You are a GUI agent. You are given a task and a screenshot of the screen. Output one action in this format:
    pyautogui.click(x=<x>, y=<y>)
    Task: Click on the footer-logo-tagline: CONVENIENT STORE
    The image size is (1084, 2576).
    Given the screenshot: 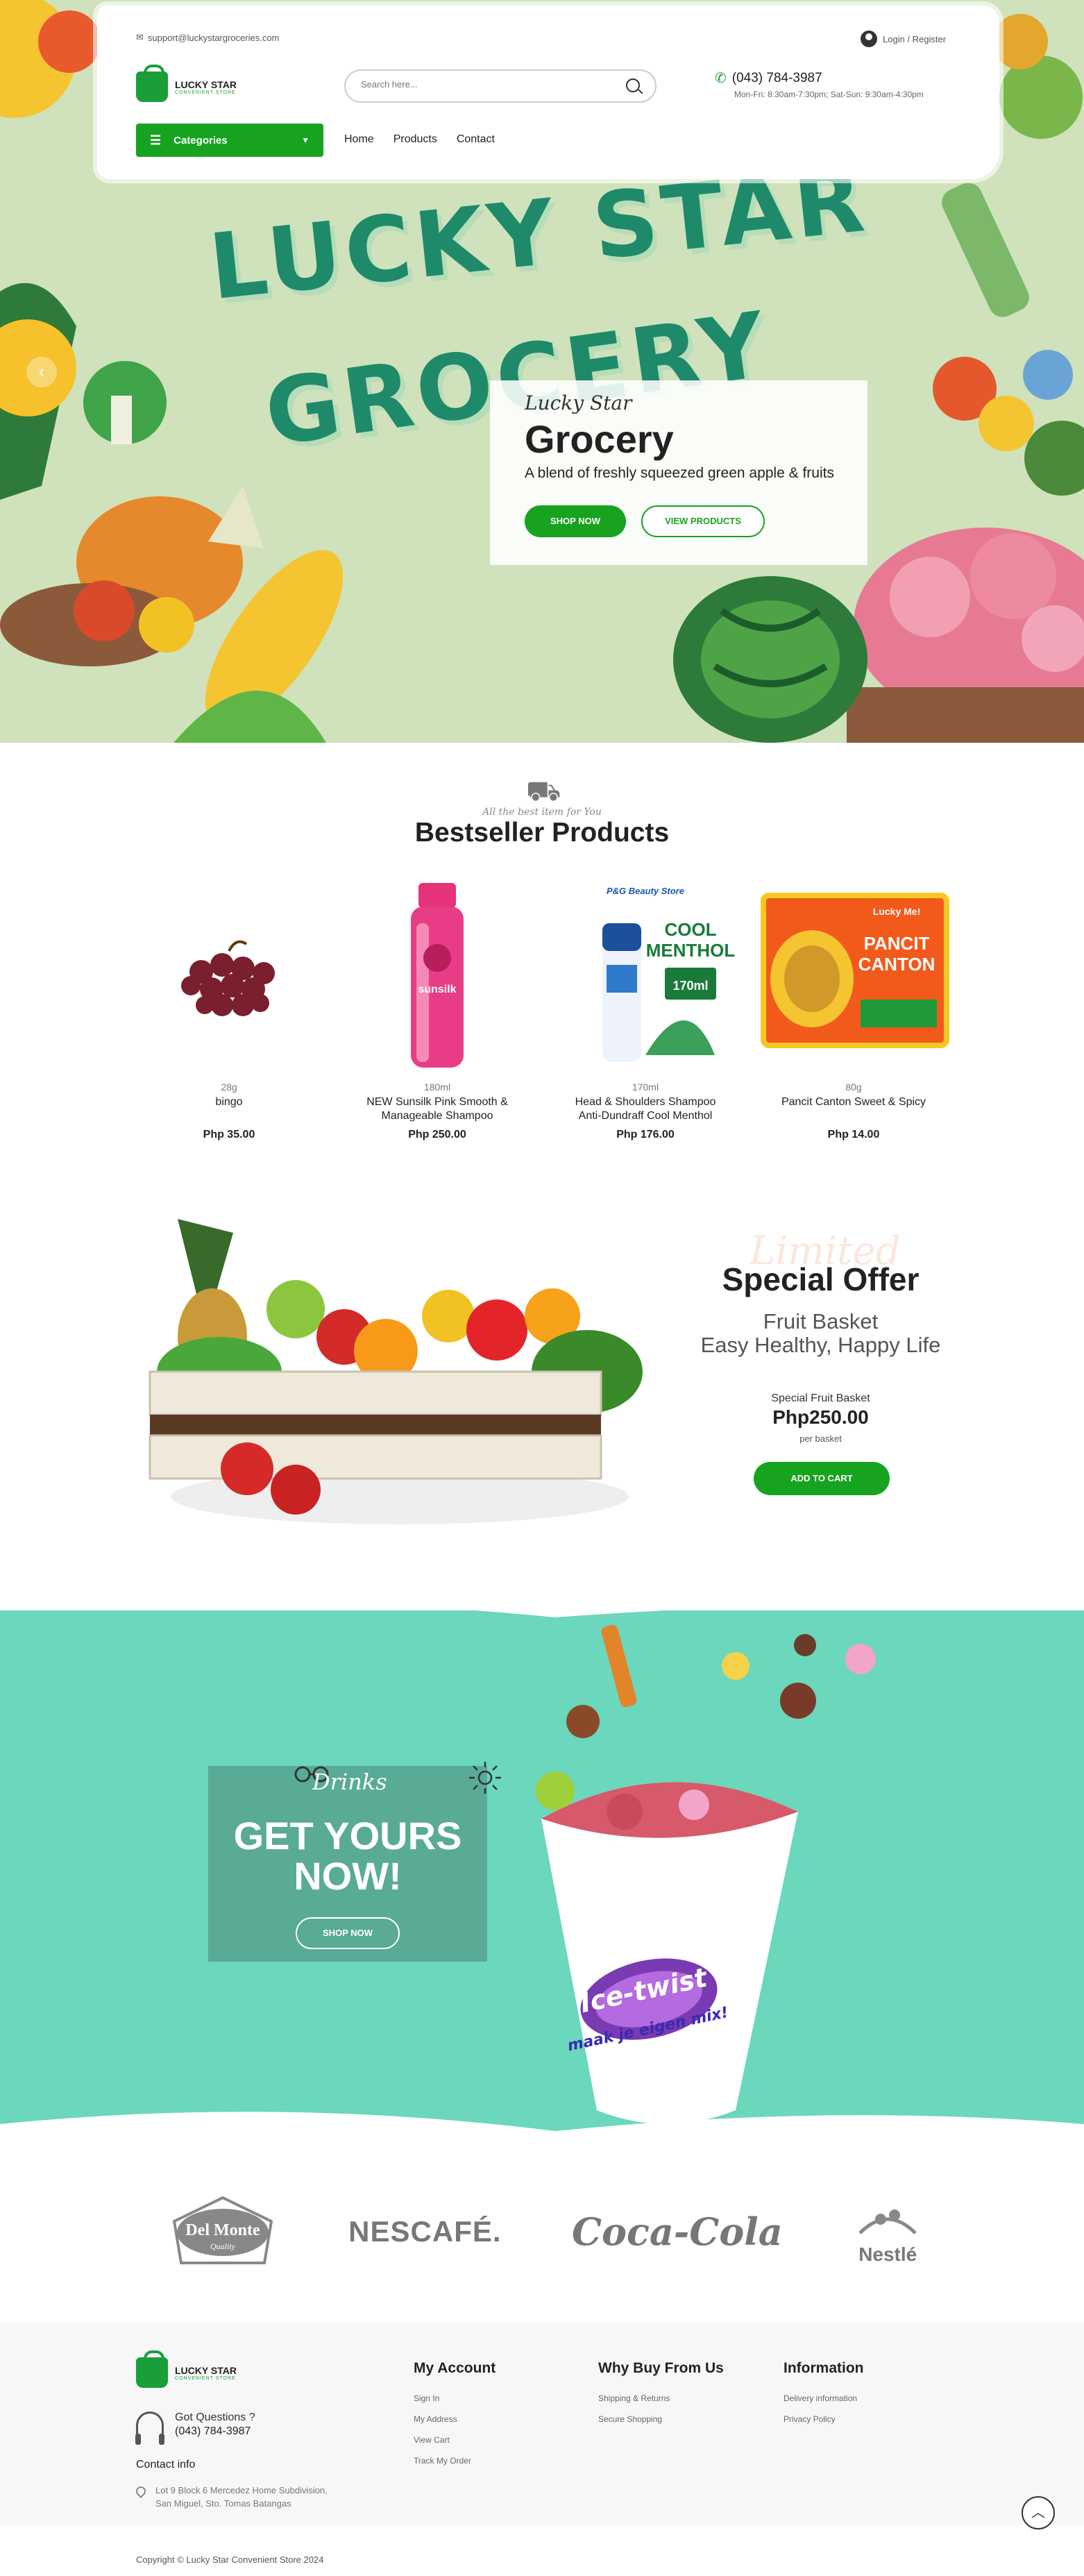 What is the action you would take?
    pyautogui.click(x=205, y=2378)
    